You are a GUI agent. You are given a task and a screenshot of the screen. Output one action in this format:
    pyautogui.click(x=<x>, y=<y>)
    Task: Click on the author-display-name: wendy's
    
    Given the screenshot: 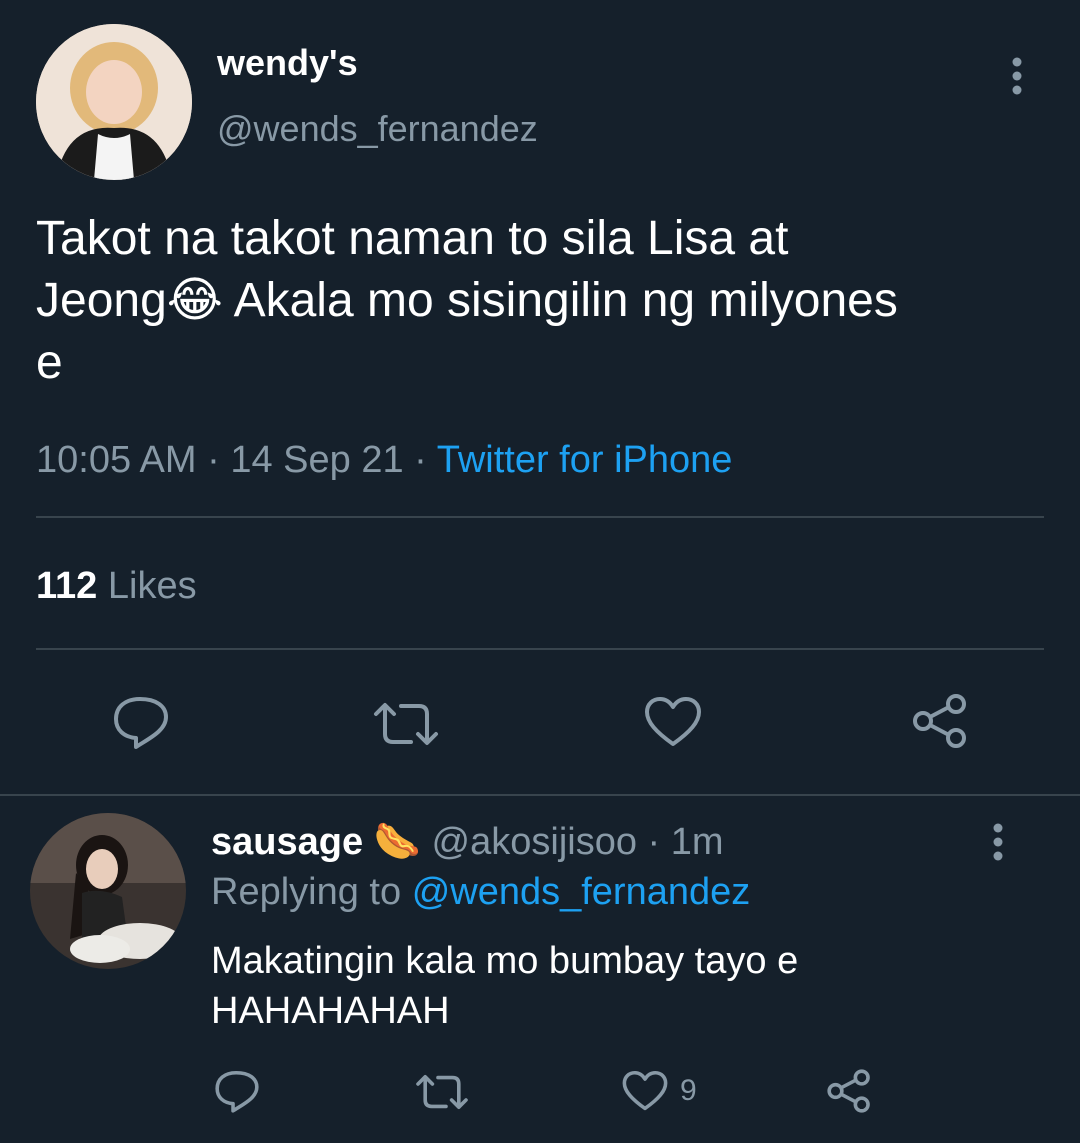 What is the action you would take?
    pyautogui.click(x=287, y=63)
    